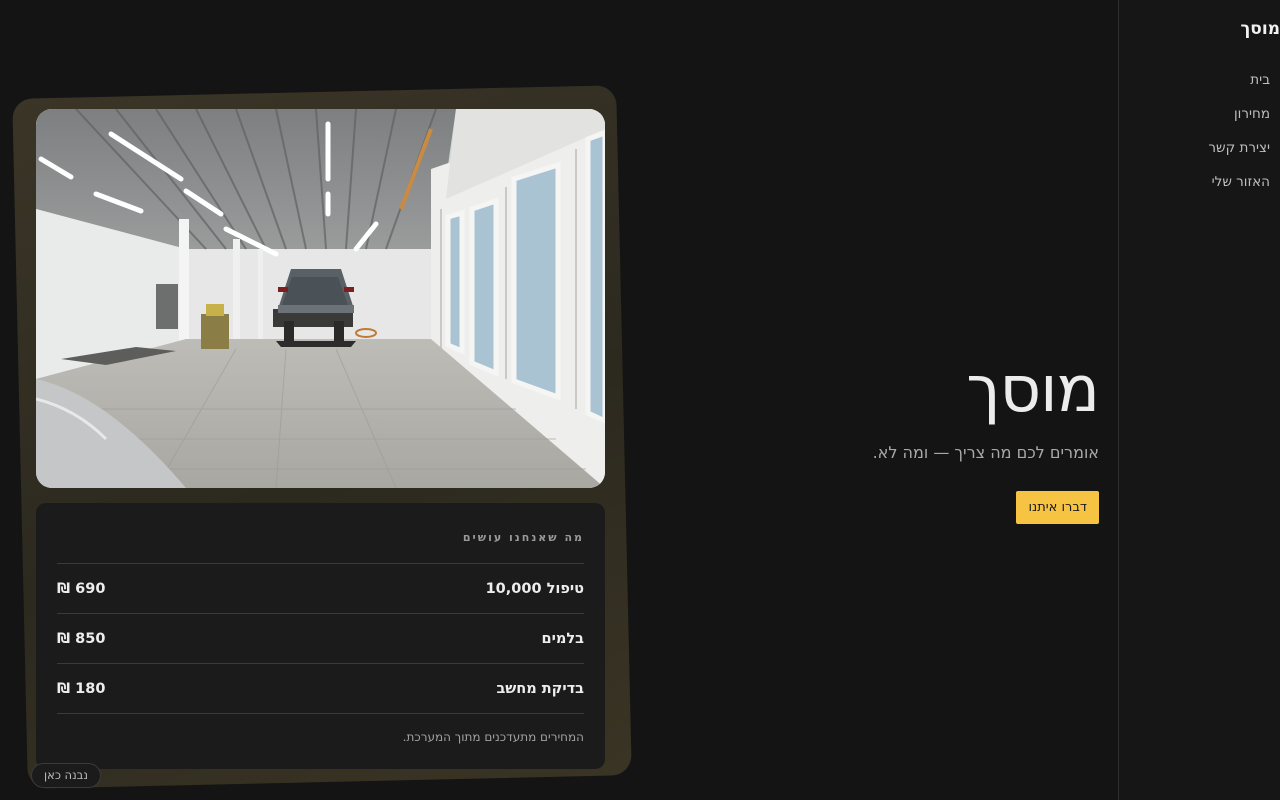  What do you see at coordinates (985, 452) in the screenshot?
I see `hero-subtitle: אומרים לכם מה צריך — ומה לא.` at bounding box center [985, 452].